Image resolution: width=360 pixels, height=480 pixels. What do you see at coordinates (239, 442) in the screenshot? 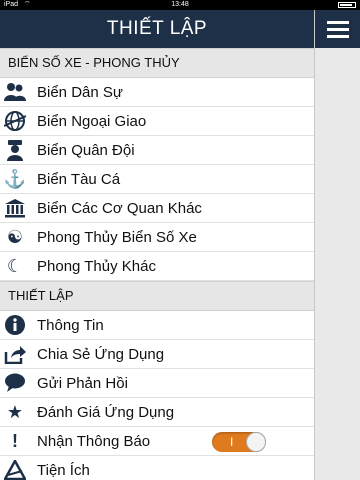
I see `notifications-toggle: I` at bounding box center [239, 442].